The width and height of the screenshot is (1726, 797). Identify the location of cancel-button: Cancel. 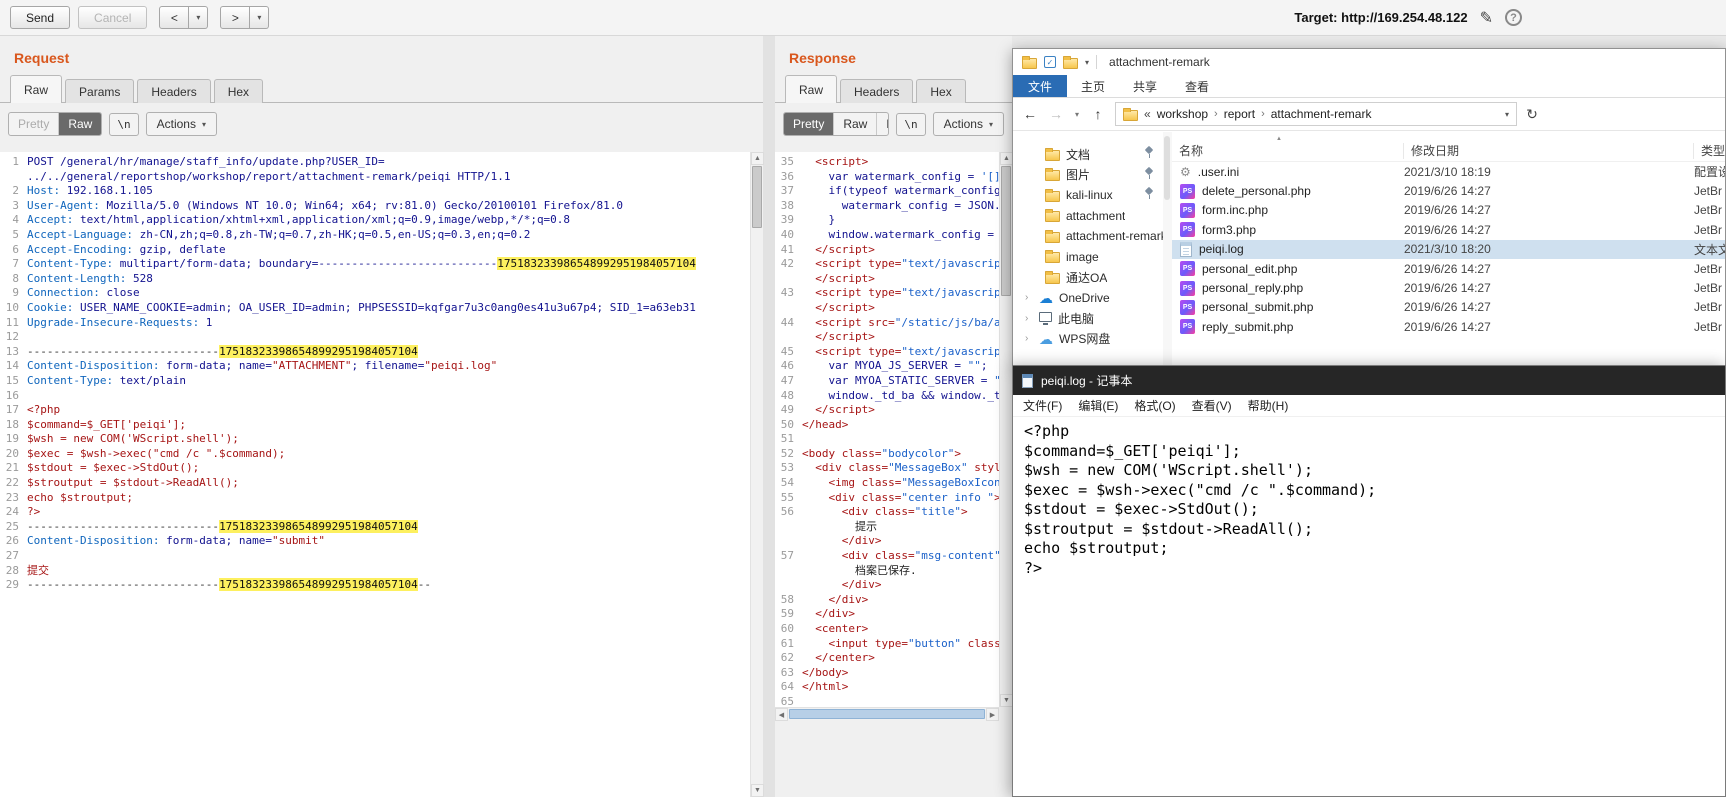
(113, 17).